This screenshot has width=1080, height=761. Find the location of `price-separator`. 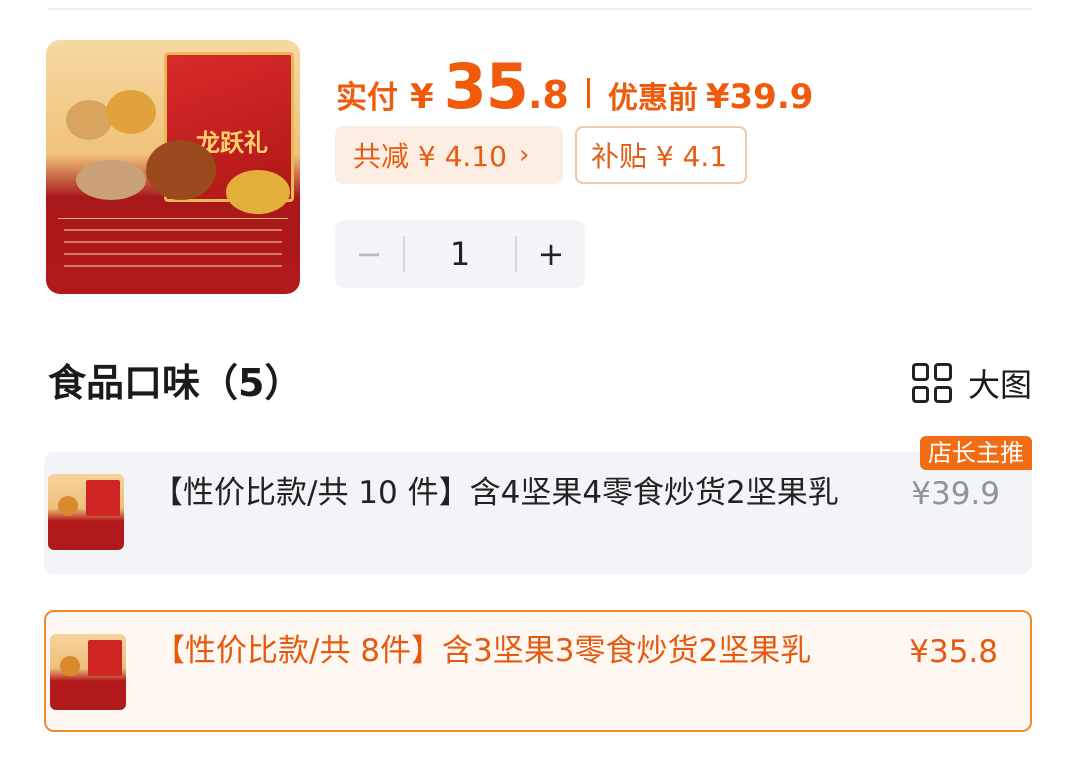

price-separator is located at coordinates (588, 93).